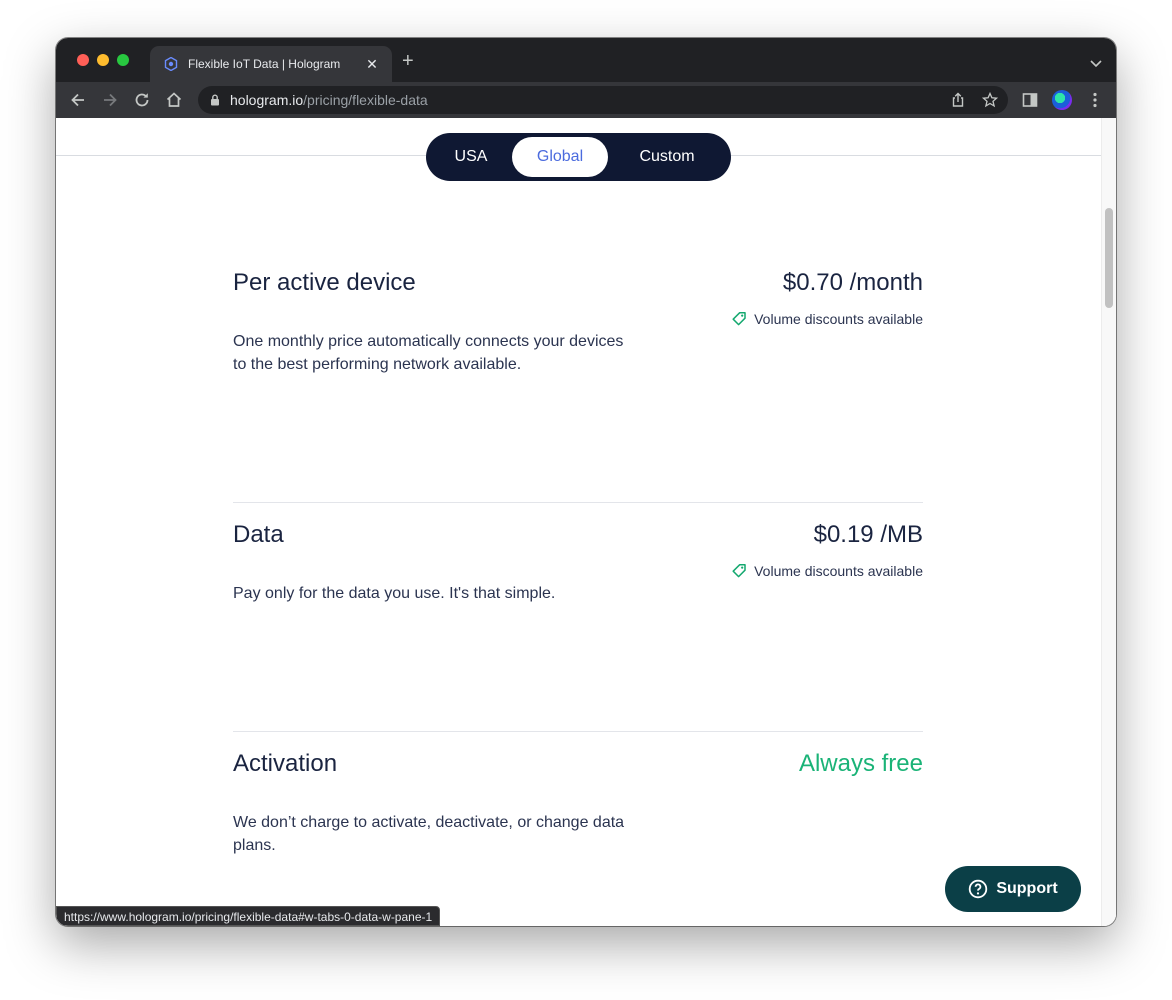 The width and height of the screenshot is (1172, 1000). What do you see at coordinates (78, 100) in the screenshot?
I see `back-arrow-icon` at bounding box center [78, 100].